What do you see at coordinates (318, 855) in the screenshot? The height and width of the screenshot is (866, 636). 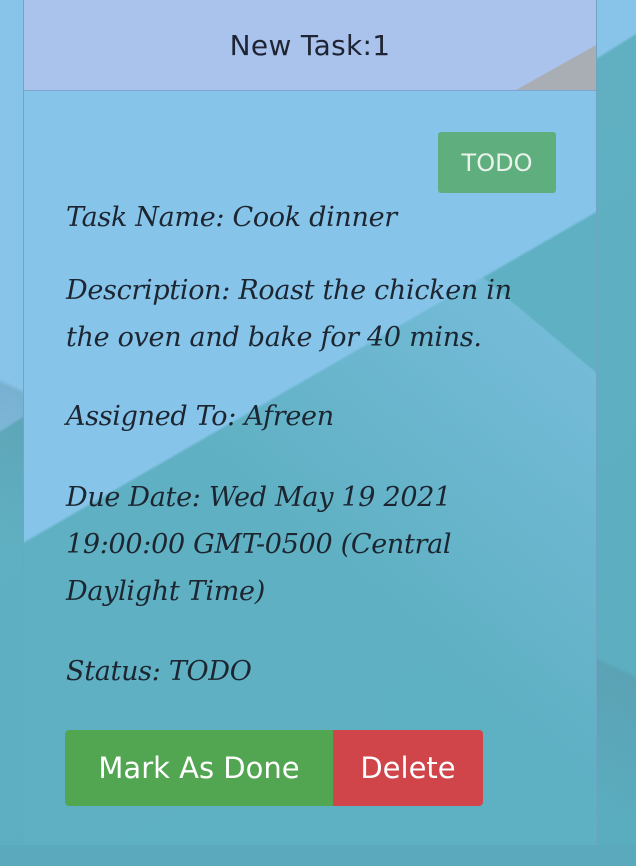 I see `page-bottom-strip` at bounding box center [318, 855].